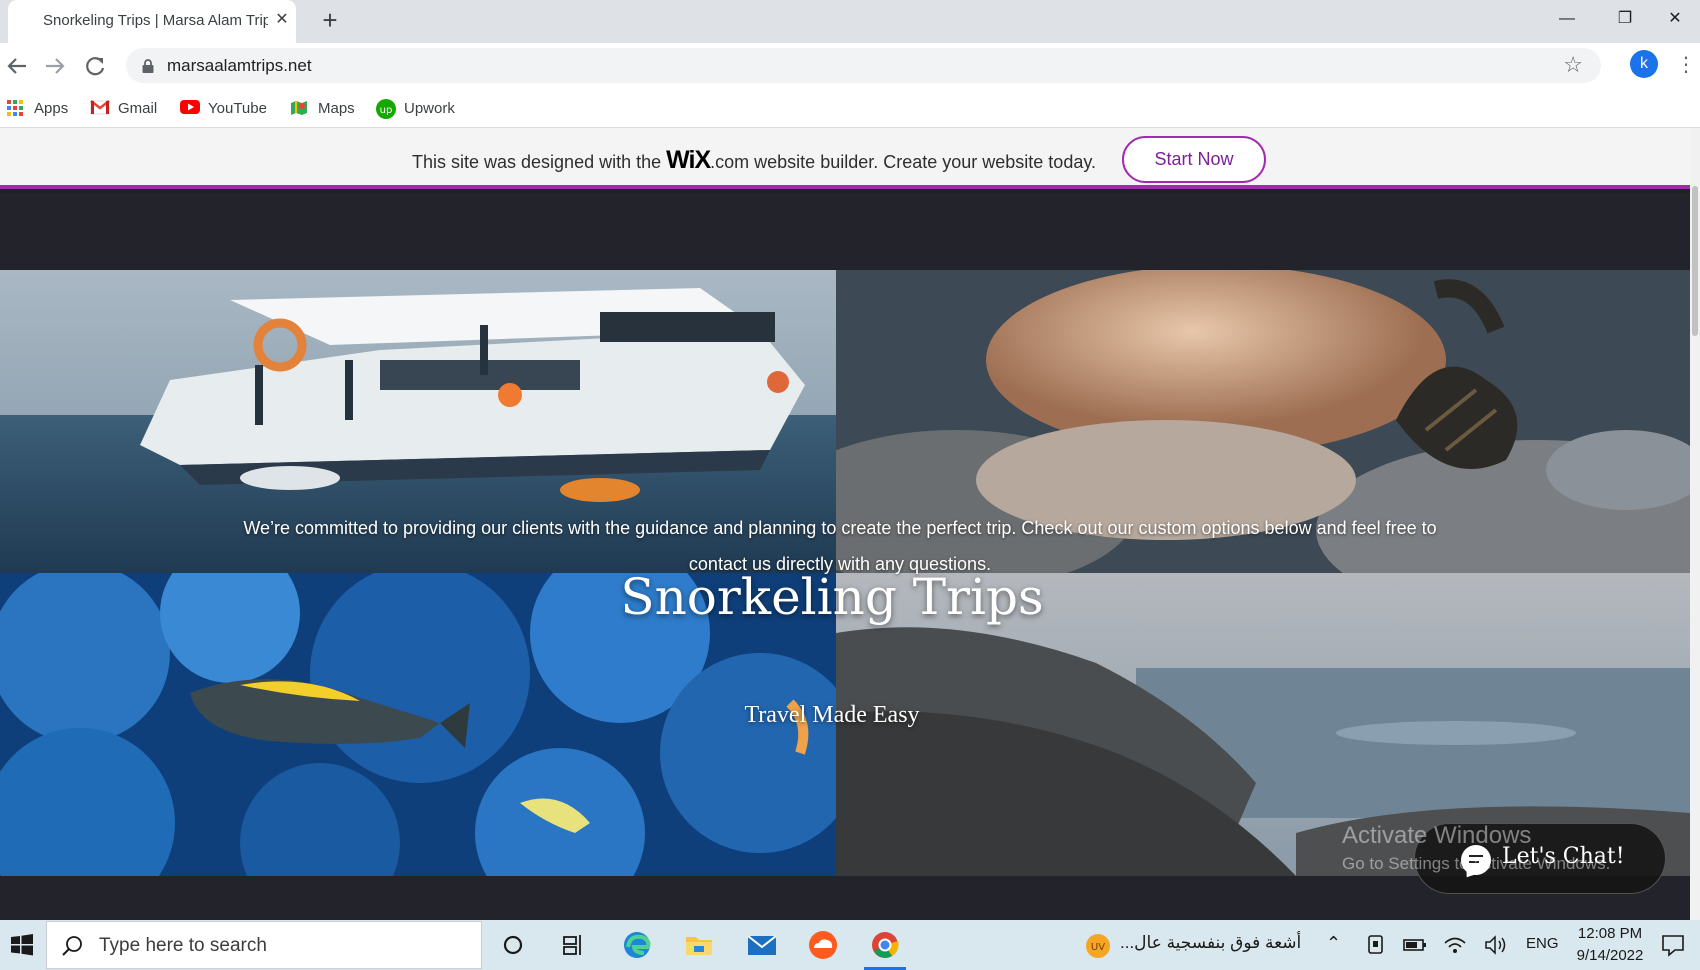  What do you see at coordinates (15, 108) in the screenshot?
I see `apps-grid-icon` at bounding box center [15, 108].